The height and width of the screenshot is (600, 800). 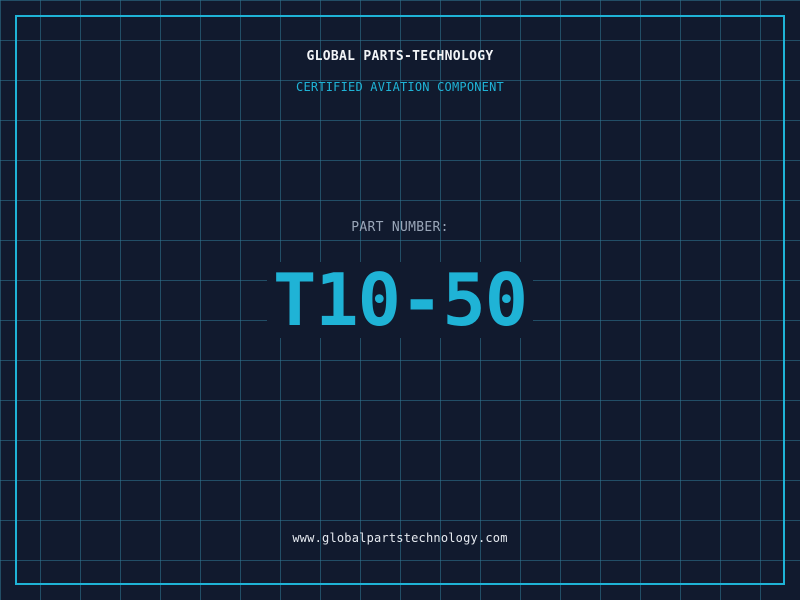 I want to click on certification-subtitle: CERTIFIED AVIATION COMPONENT, so click(x=400, y=87).